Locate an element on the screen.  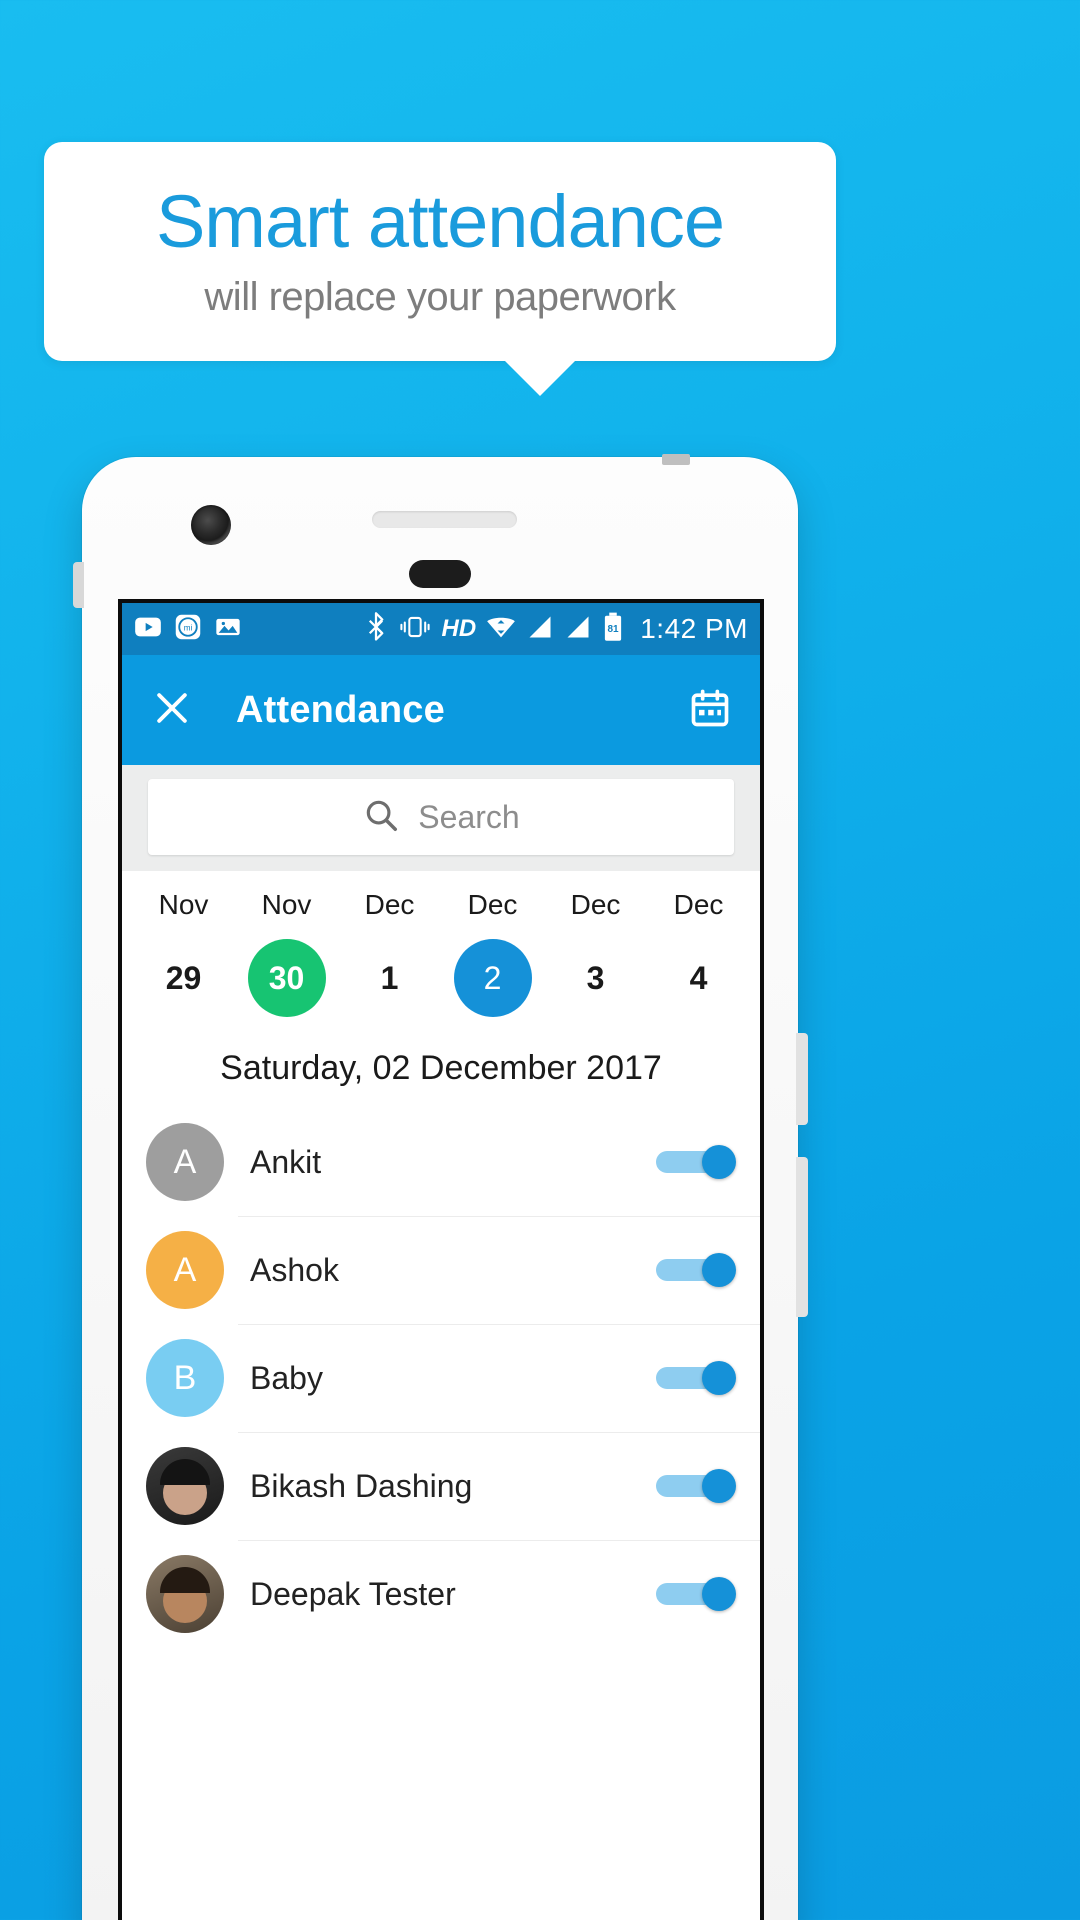
vibrate-icon is located at coordinates (415, 629).